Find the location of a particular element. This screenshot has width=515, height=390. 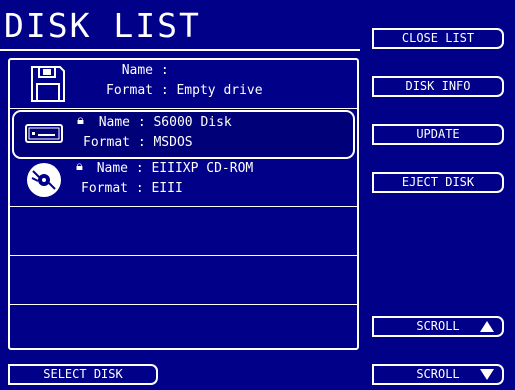

scroll-up-button: SCROLL is located at coordinates (438, 326).